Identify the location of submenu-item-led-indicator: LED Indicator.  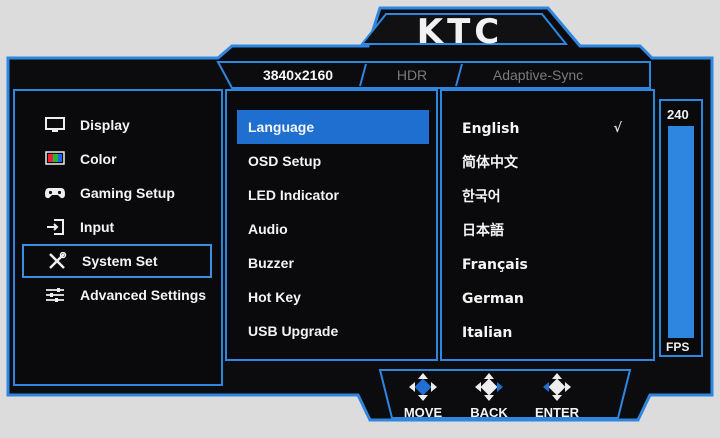
(333, 195).